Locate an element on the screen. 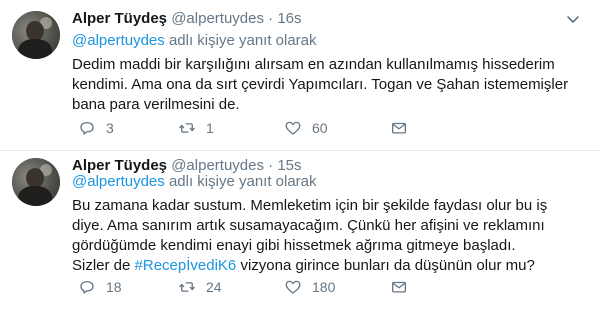 The height and width of the screenshot is (313, 601). like-button: 180 is located at coordinates (309, 287).